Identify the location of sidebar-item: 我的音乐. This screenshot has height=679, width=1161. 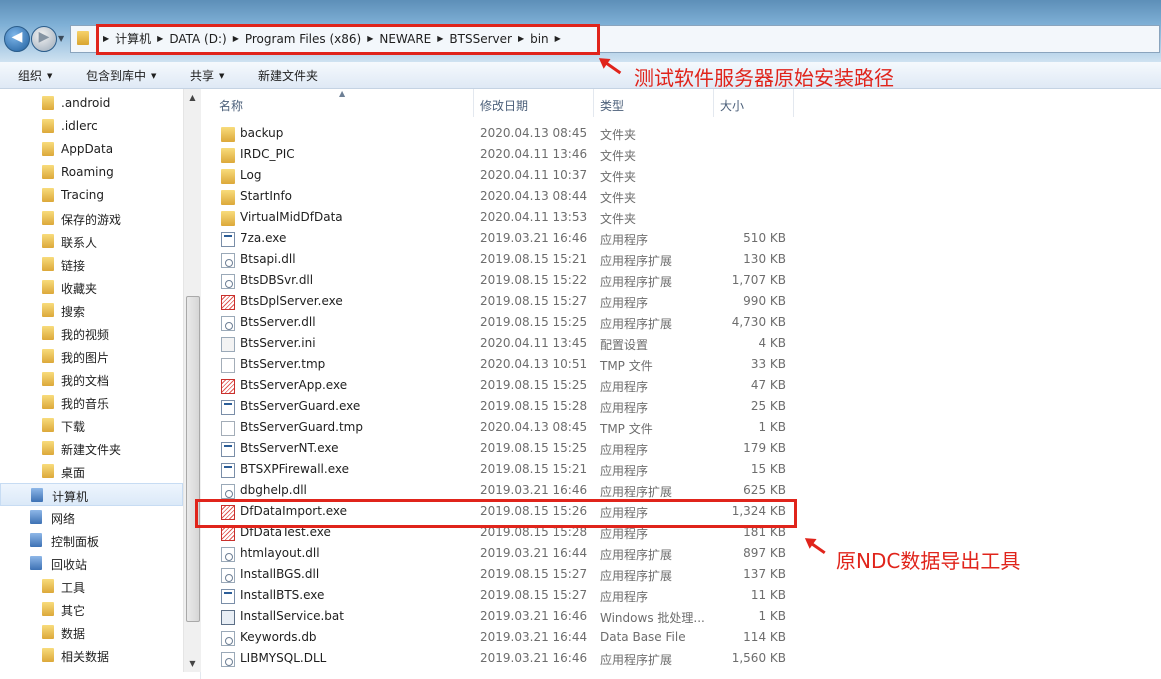
(91, 402).